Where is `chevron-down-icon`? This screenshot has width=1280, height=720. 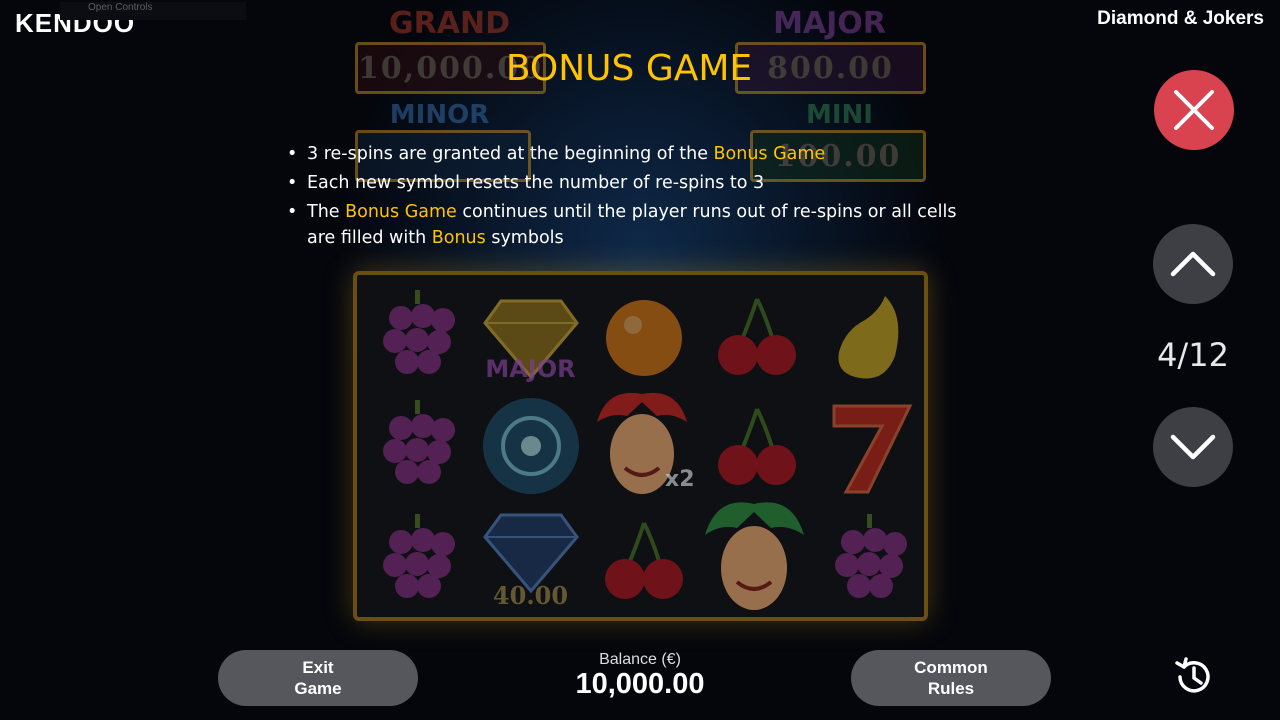 chevron-down-icon is located at coordinates (1193, 447).